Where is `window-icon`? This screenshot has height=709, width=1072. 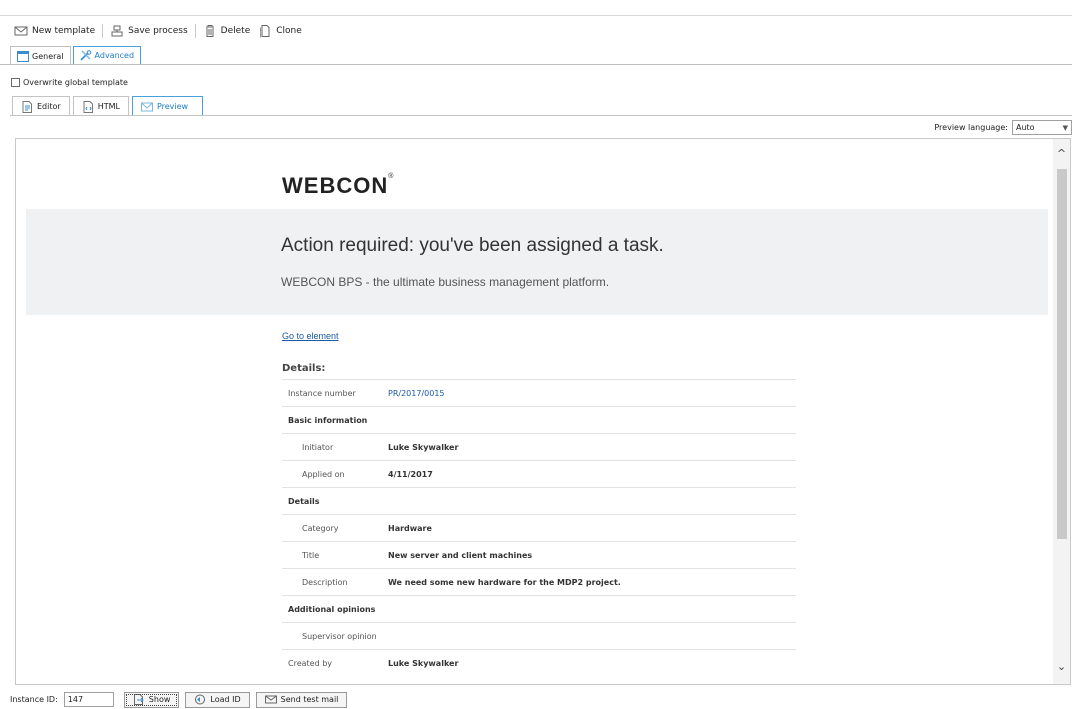 window-icon is located at coordinates (23, 56).